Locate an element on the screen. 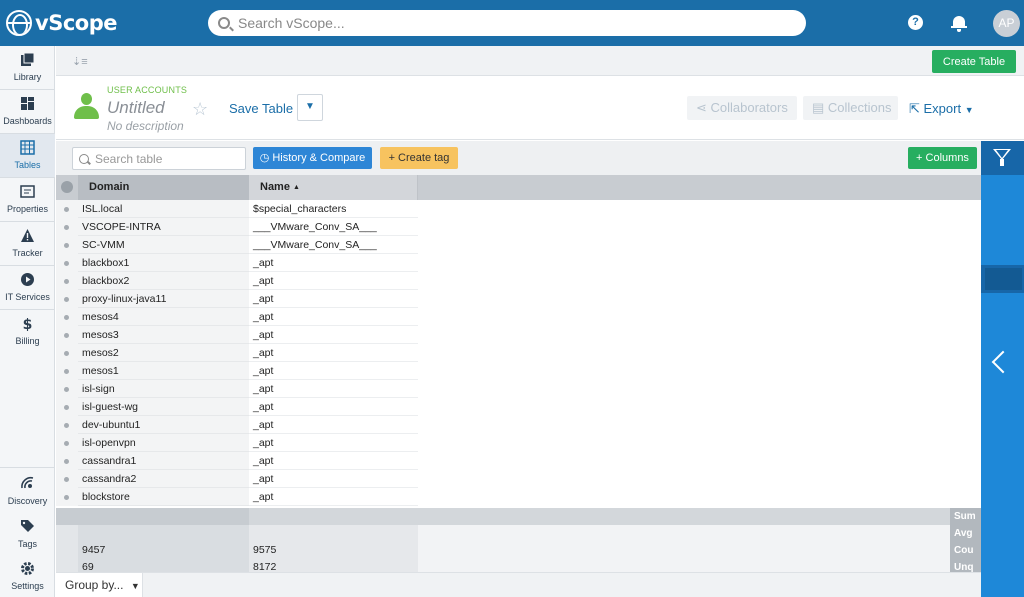 This screenshot has height=597, width=1024. cell-domain: dev-ubuntu1 is located at coordinates (163, 425).